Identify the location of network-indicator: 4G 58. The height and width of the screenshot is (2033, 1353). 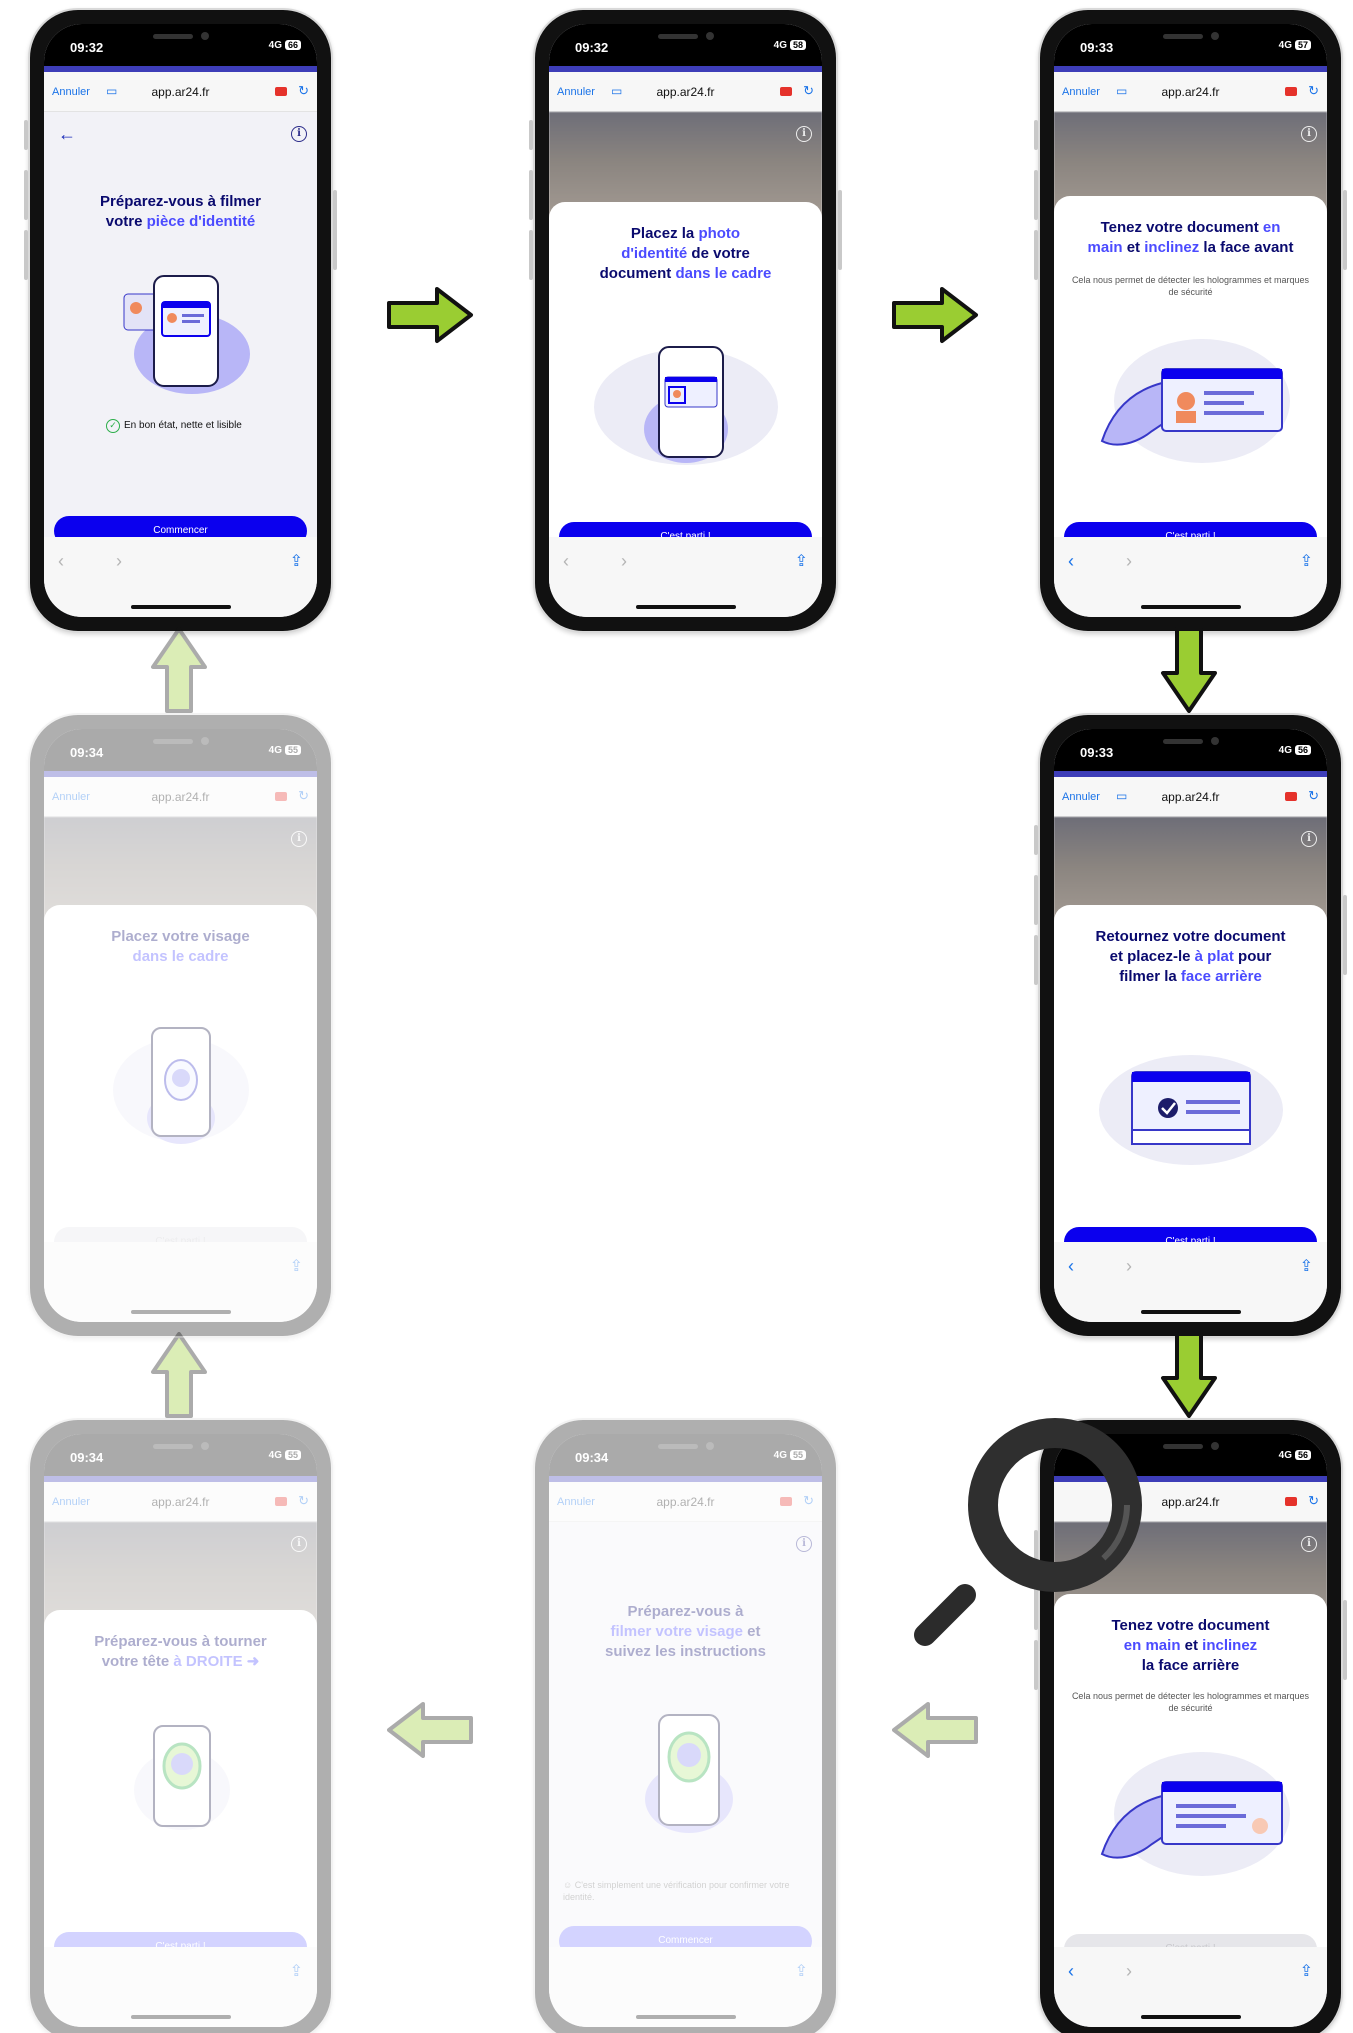
(790, 45).